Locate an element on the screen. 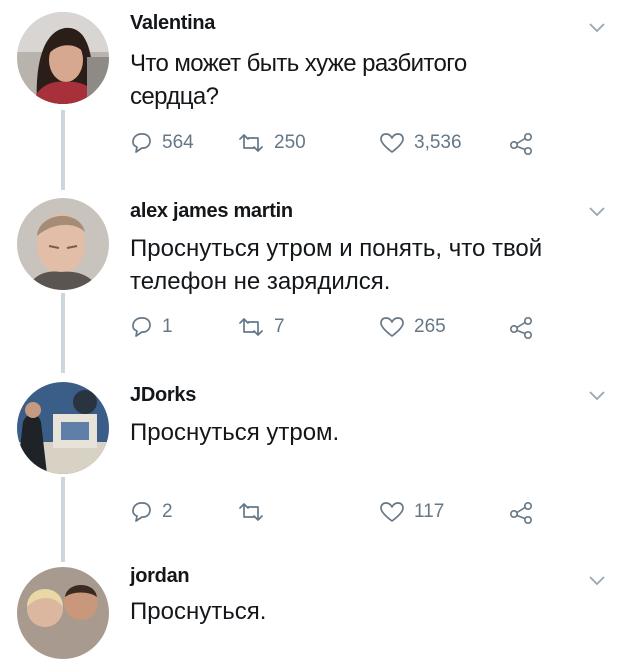  reply-button: 1 is located at coordinates (150, 327).